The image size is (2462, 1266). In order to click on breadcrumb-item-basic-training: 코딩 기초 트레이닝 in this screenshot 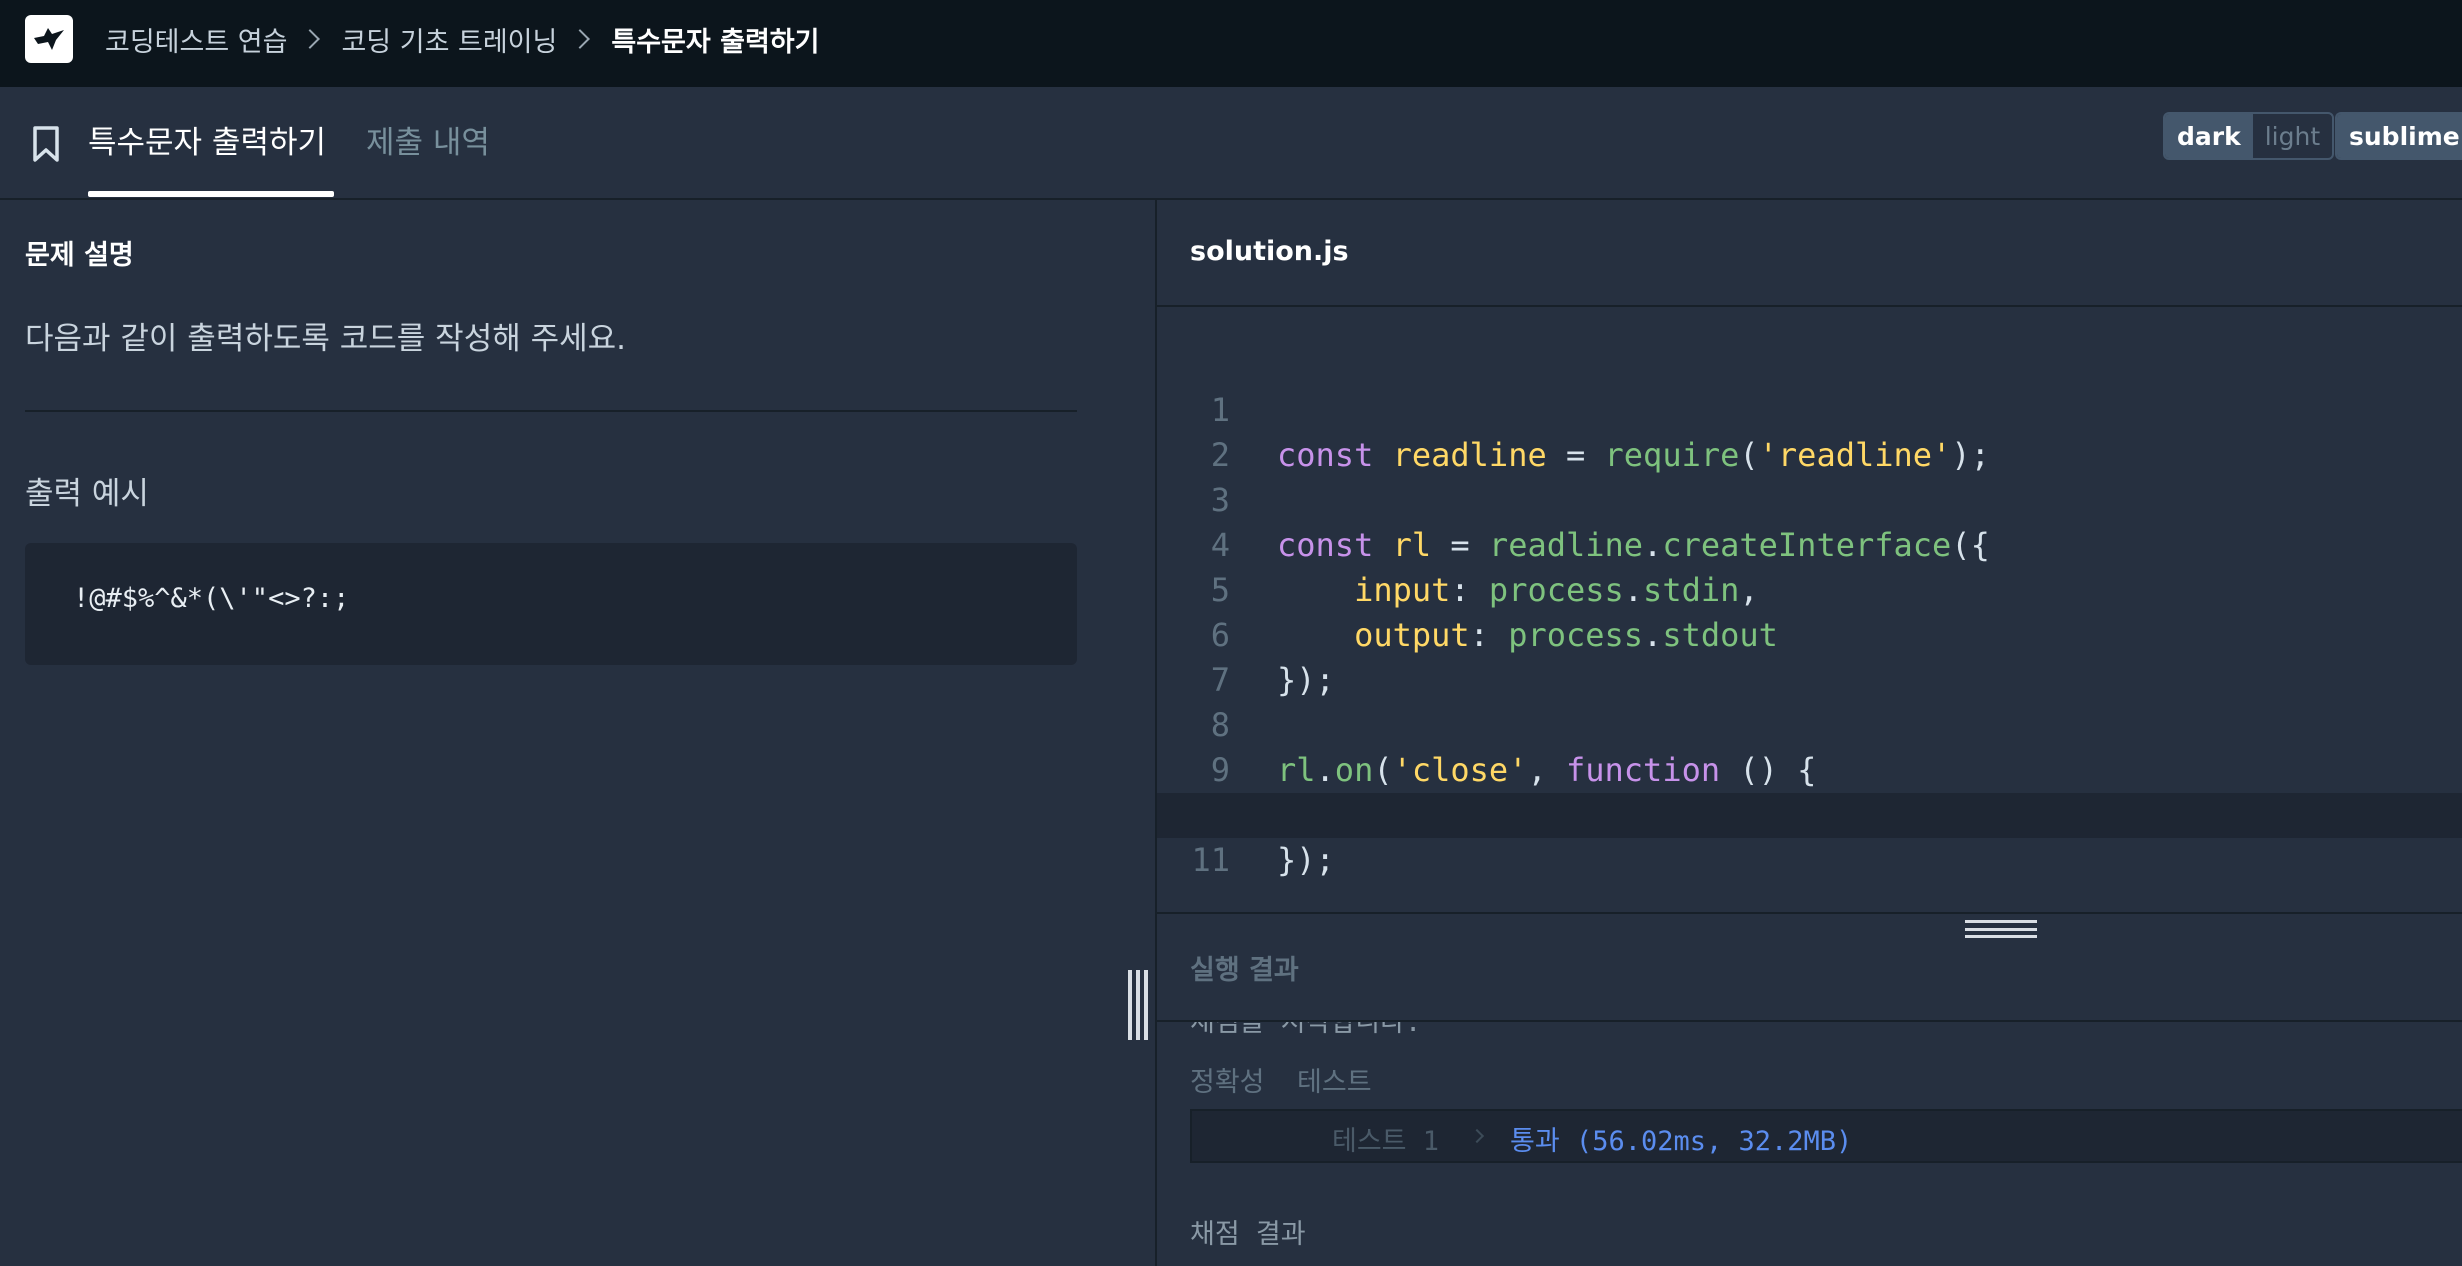, I will do `click(449, 39)`.